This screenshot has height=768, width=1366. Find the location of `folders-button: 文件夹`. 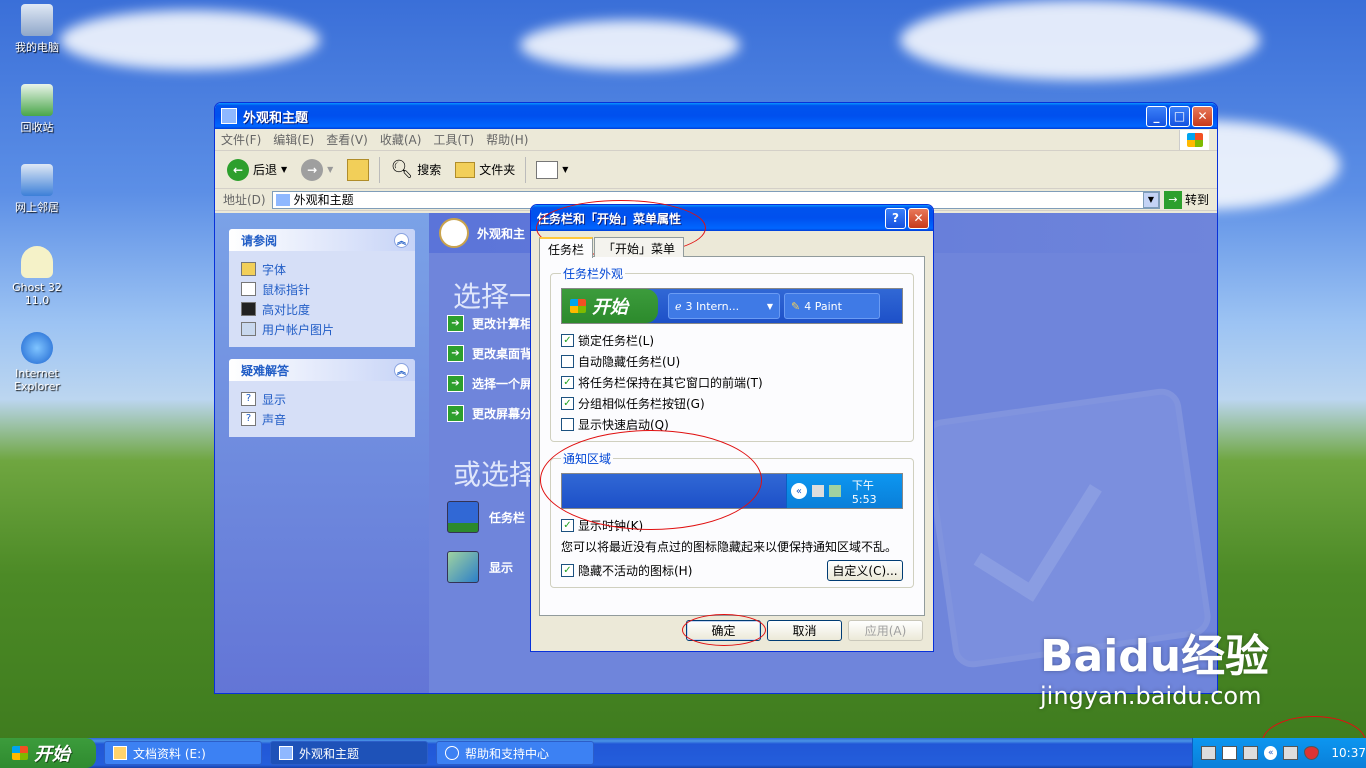

folders-button: 文件夹 is located at coordinates (485, 169).